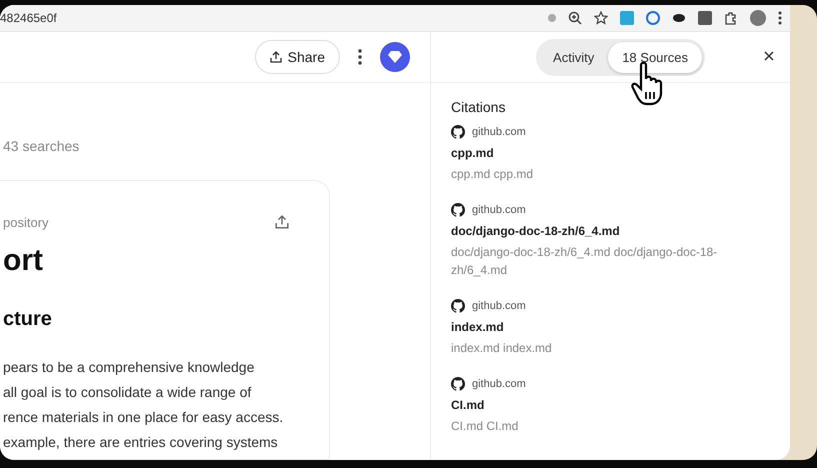 The image size is (817, 468). Describe the element at coordinates (610, 231) in the screenshot. I see `citation-title: doc/django-doc-18-zh/6_4.md` at that location.